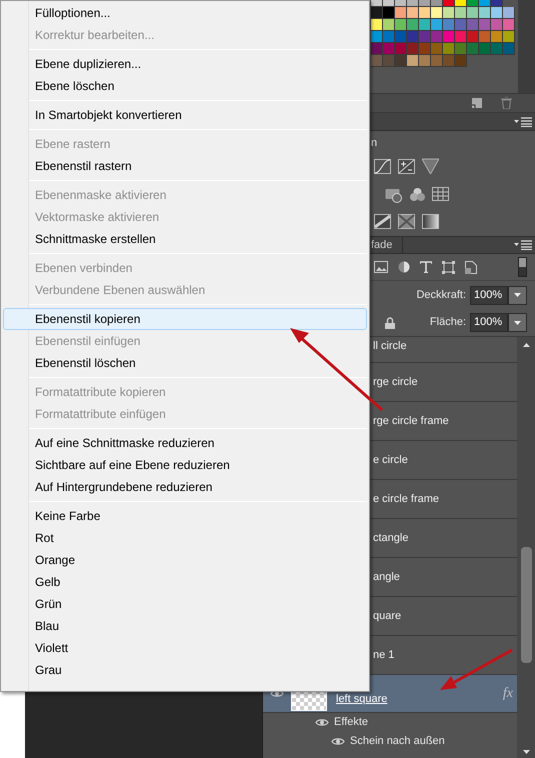  I want to click on transform-icon, so click(448, 267).